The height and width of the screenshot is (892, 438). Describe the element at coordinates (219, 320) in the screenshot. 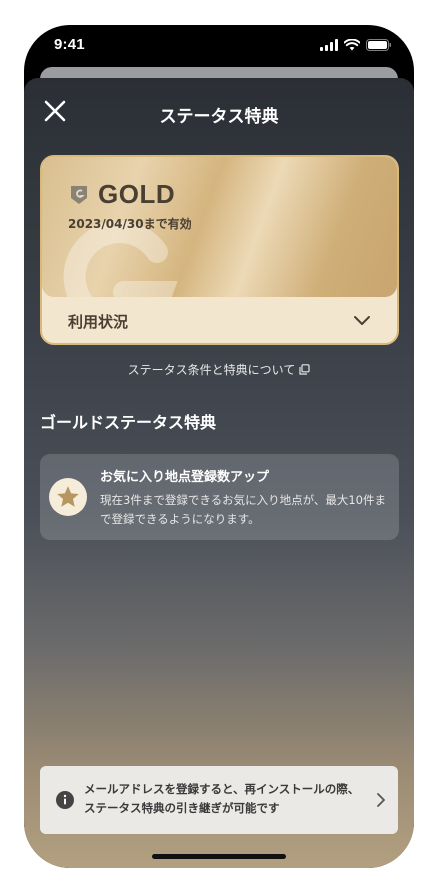

I see `usage-toggle: 利用状況` at that location.